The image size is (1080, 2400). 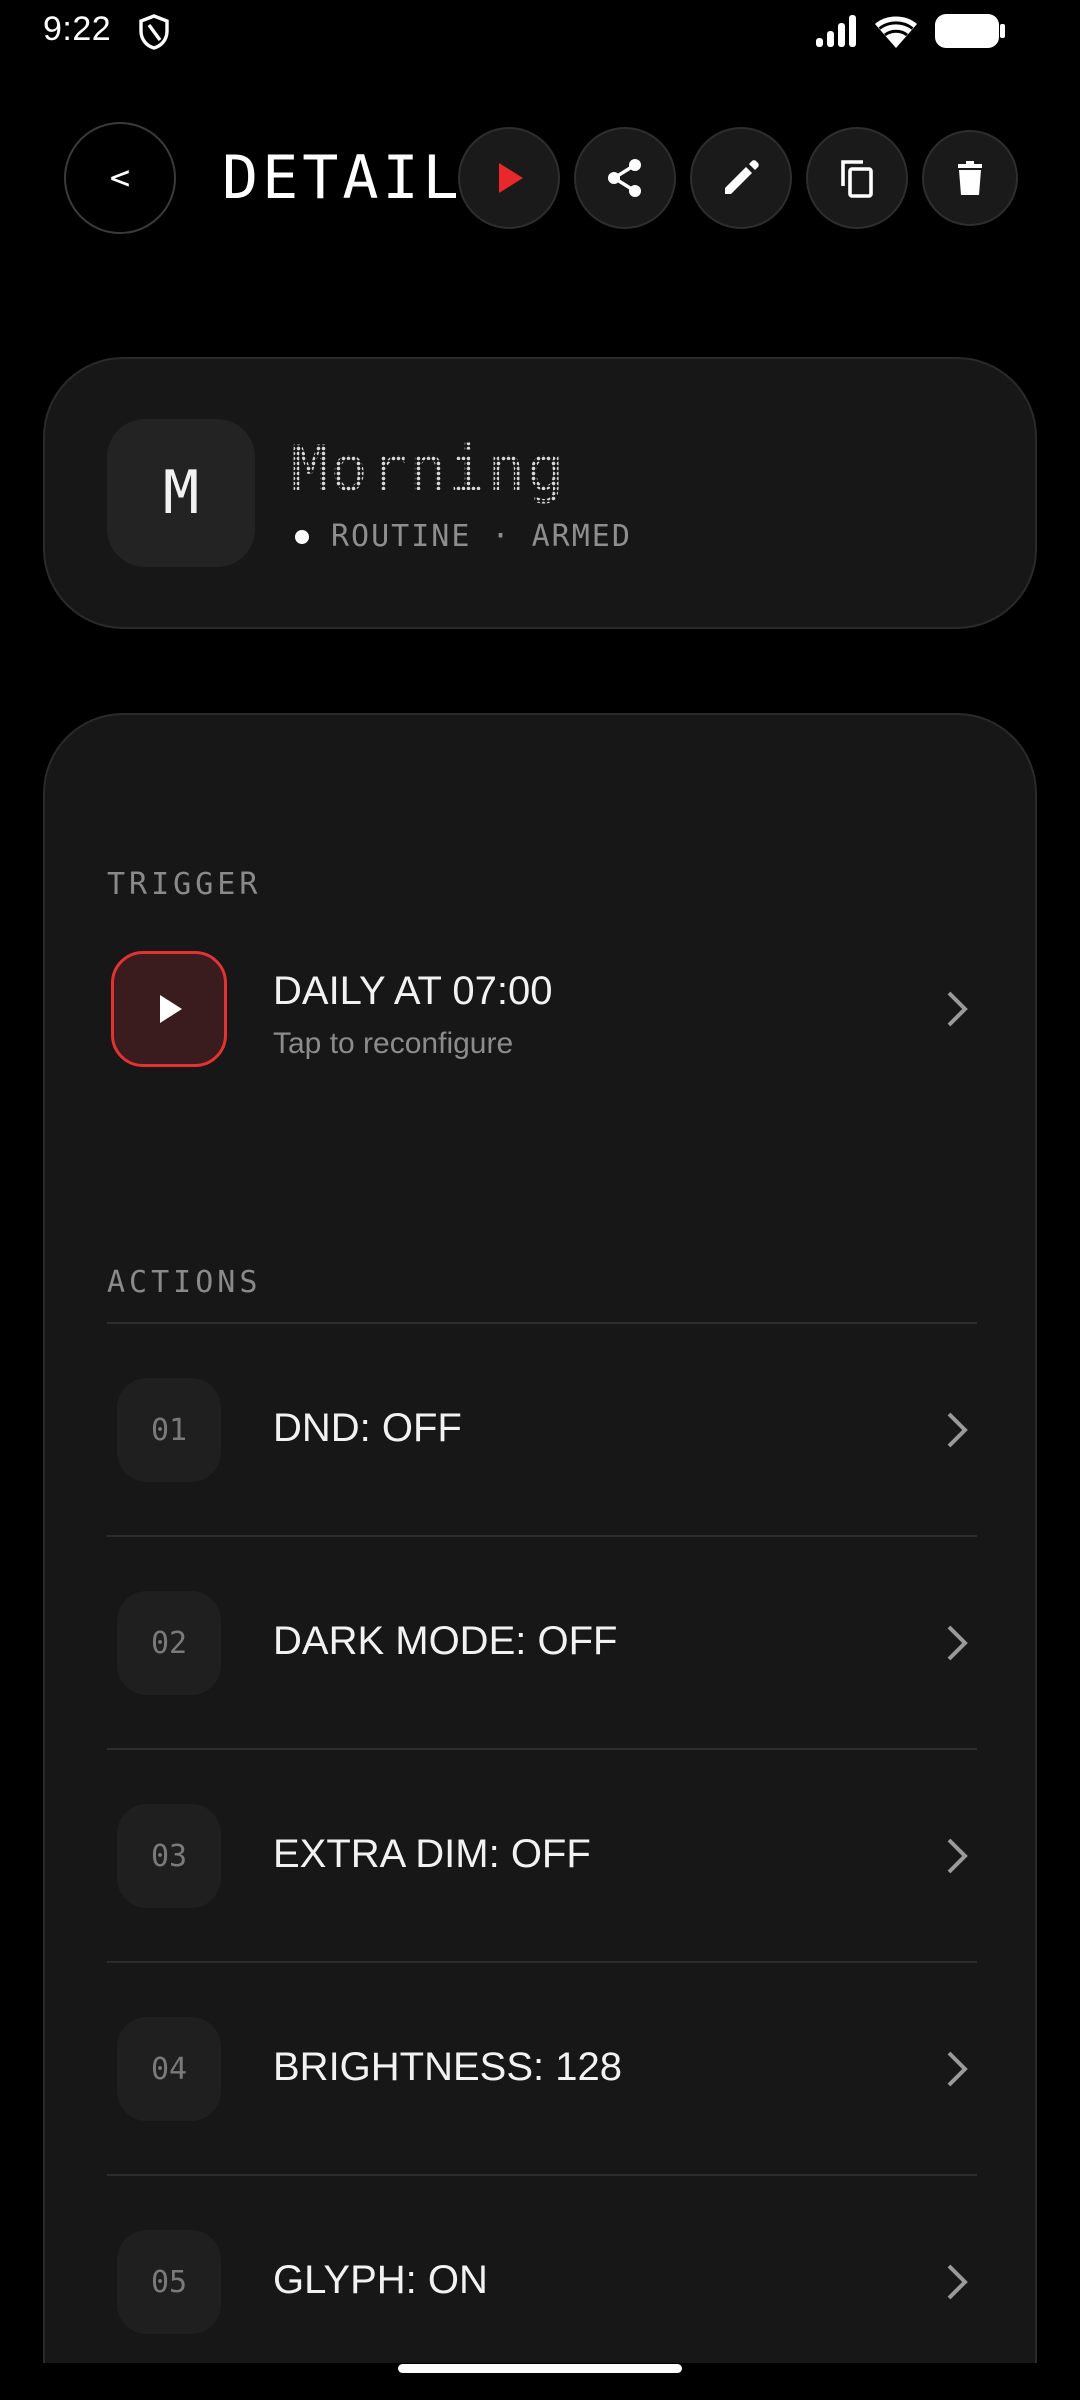 I want to click on delete-button, so click(x=970, y=178).